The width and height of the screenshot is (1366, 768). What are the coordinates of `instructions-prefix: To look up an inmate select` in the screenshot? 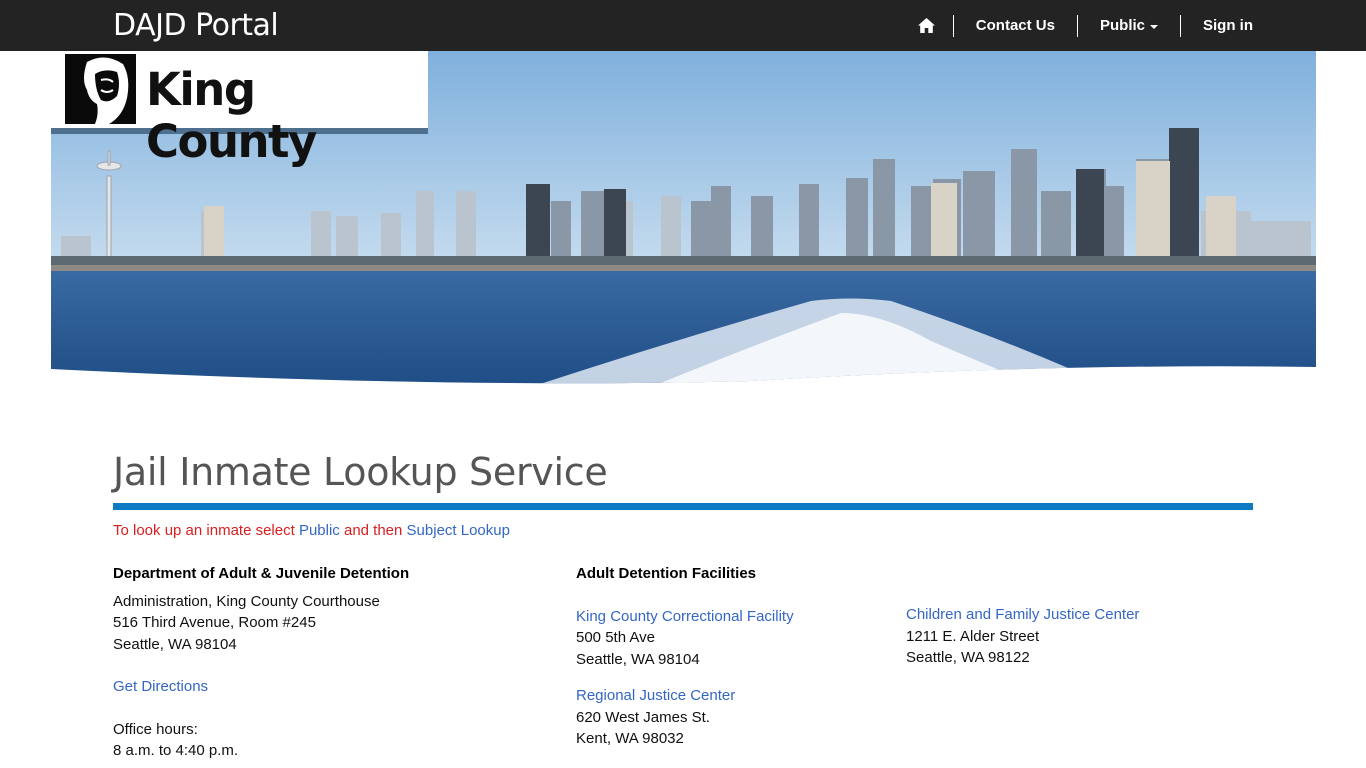 It's located at (206, 530).